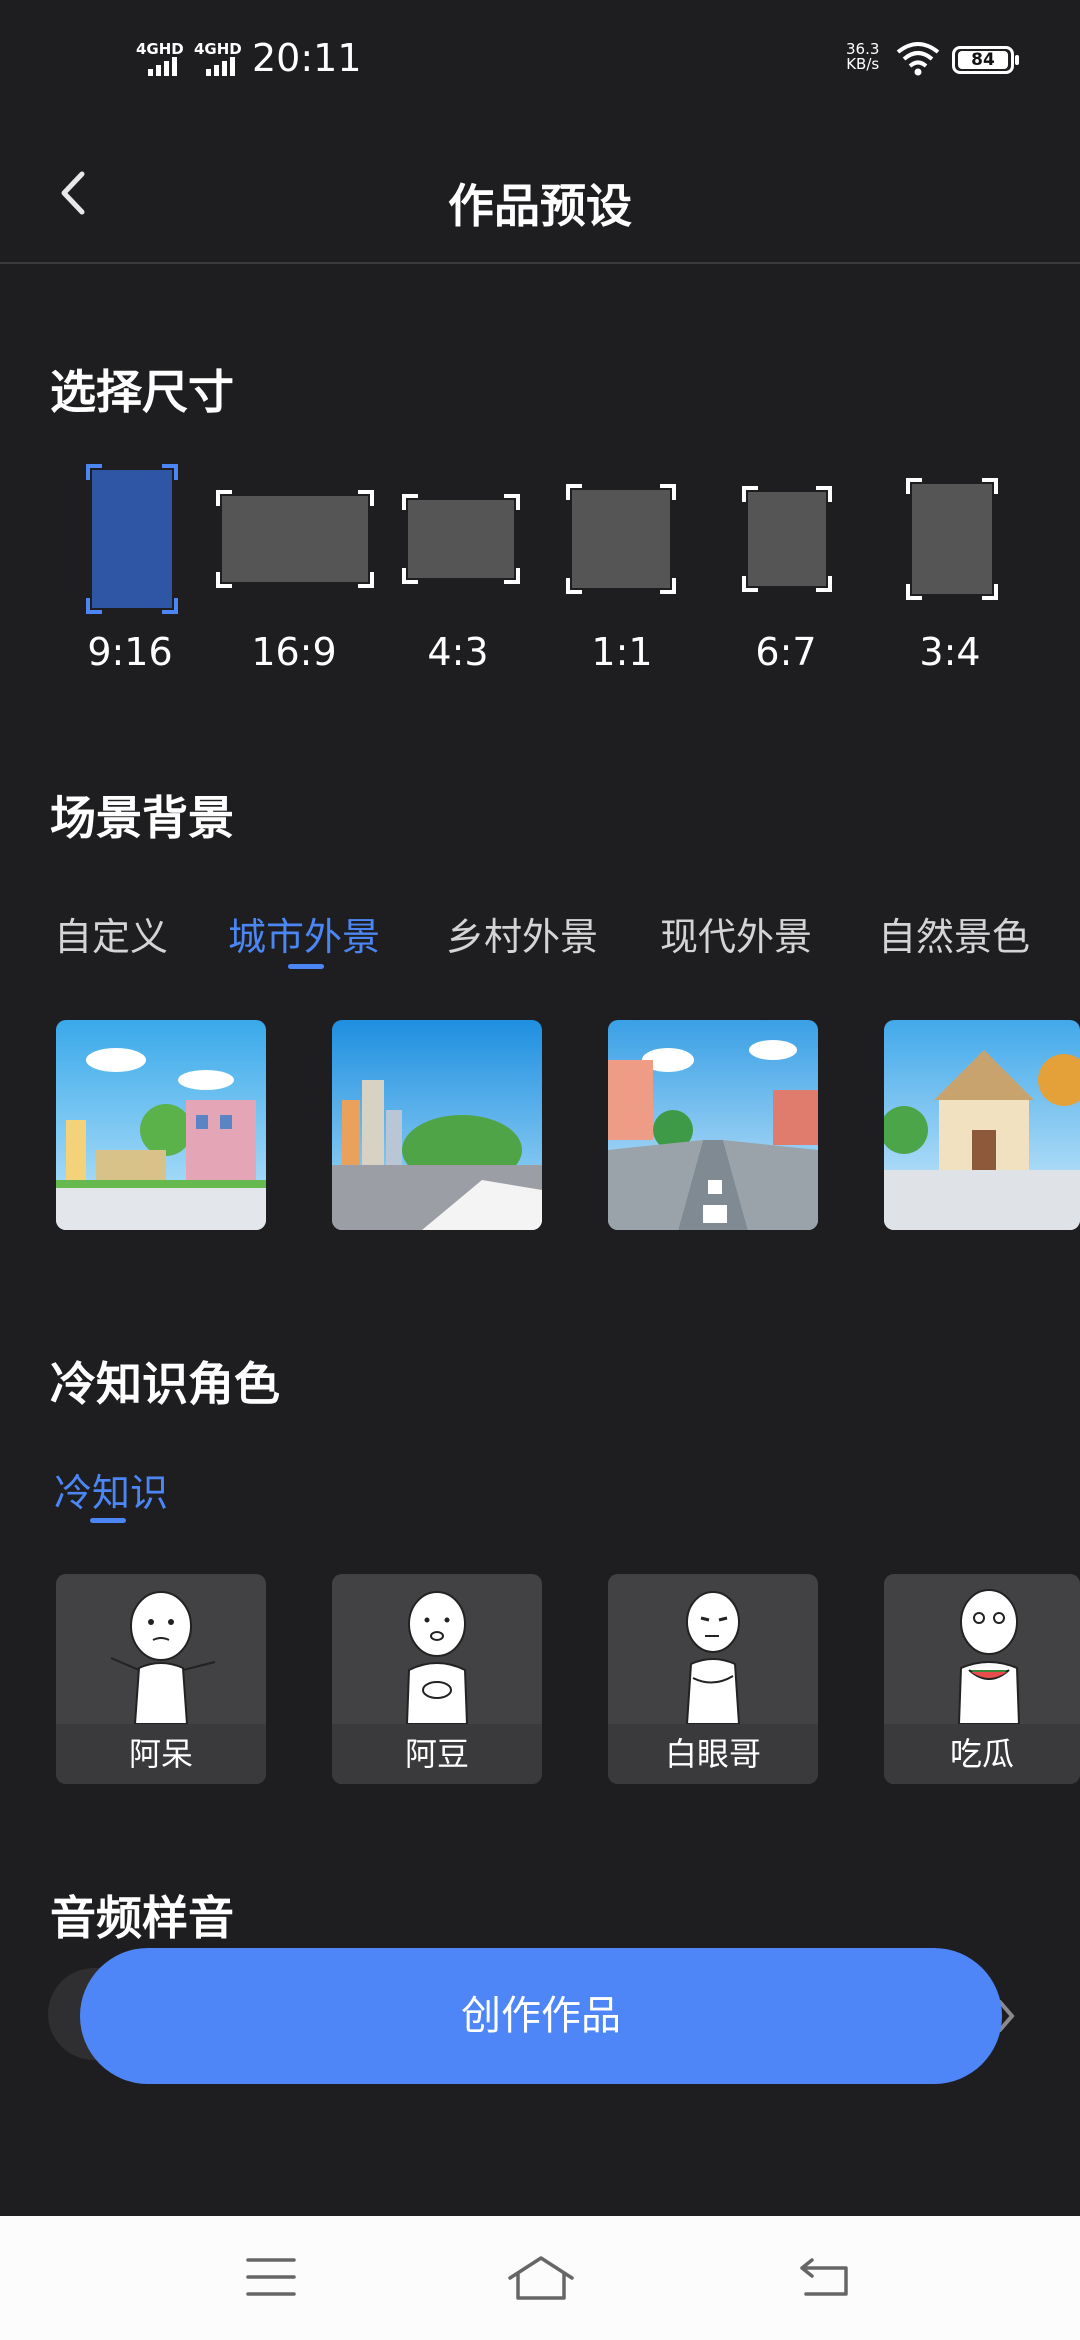  I want to click on tab-trivia: 冷知识, so click(111, 1489).